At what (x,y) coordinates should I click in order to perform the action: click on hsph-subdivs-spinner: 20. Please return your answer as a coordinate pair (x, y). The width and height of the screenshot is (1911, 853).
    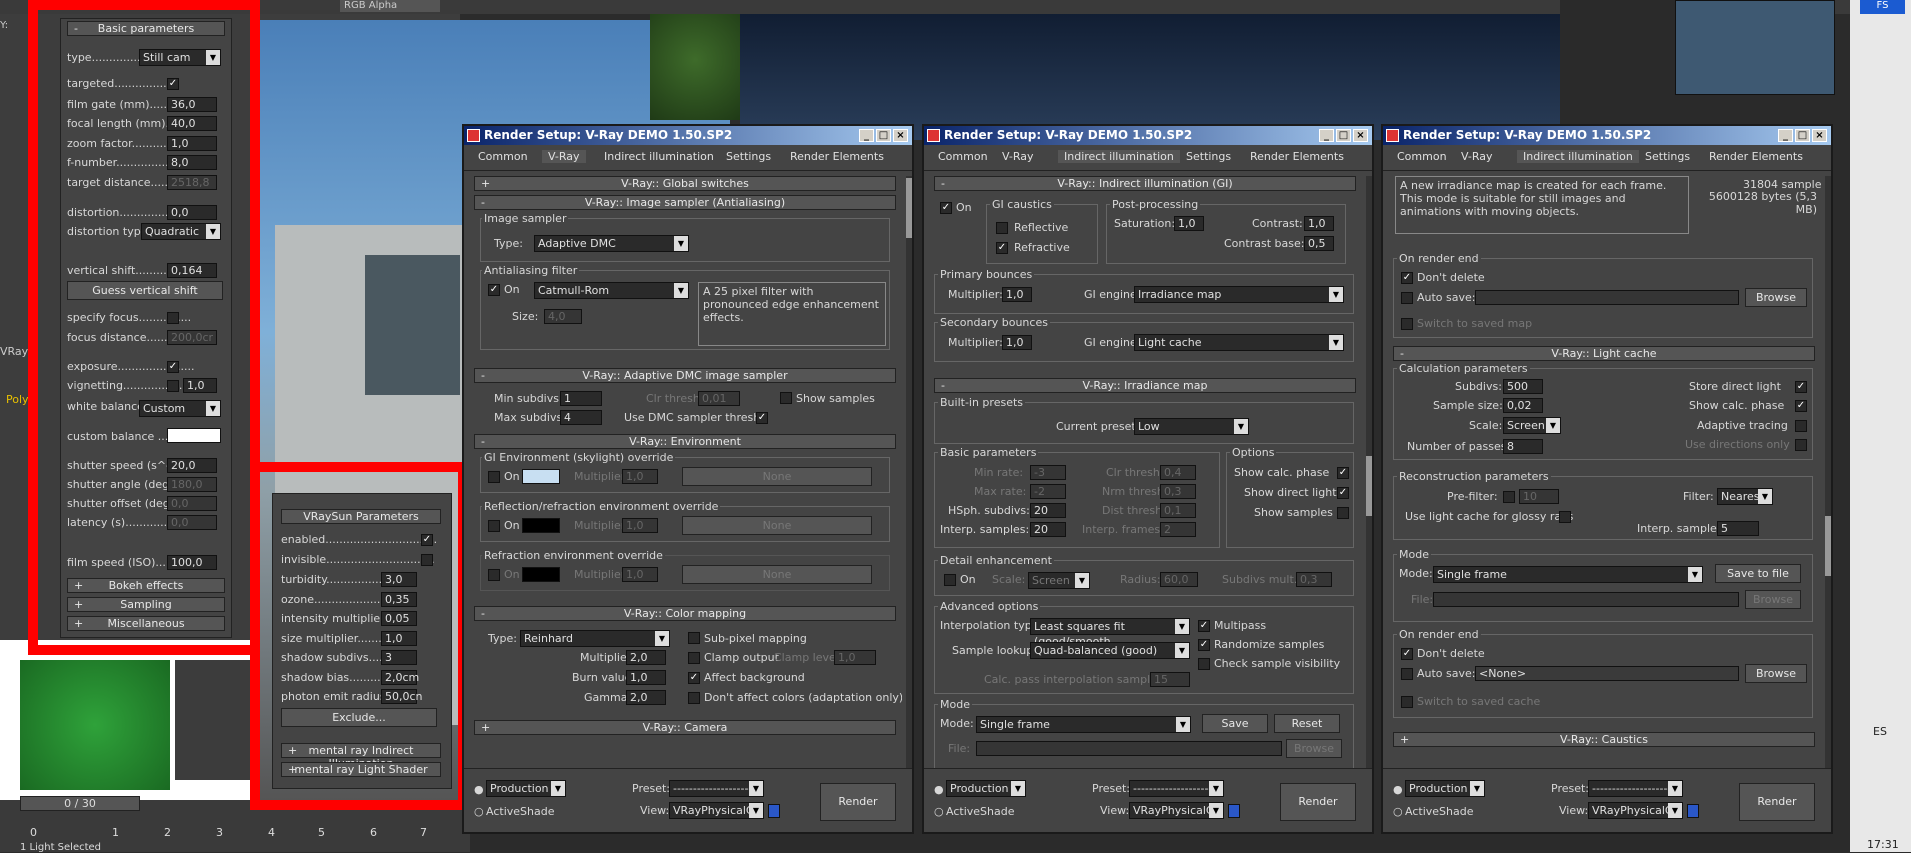
    Looking at the image, I should click on (1048, 510).